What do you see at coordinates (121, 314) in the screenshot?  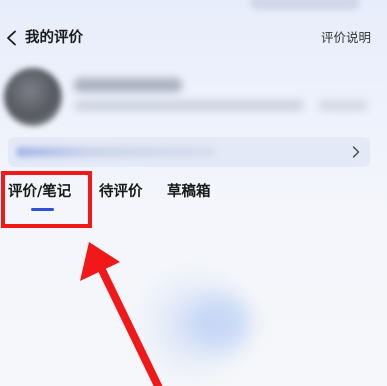 I see `annotation-arrow-icon` at bounding box center [121, 314].